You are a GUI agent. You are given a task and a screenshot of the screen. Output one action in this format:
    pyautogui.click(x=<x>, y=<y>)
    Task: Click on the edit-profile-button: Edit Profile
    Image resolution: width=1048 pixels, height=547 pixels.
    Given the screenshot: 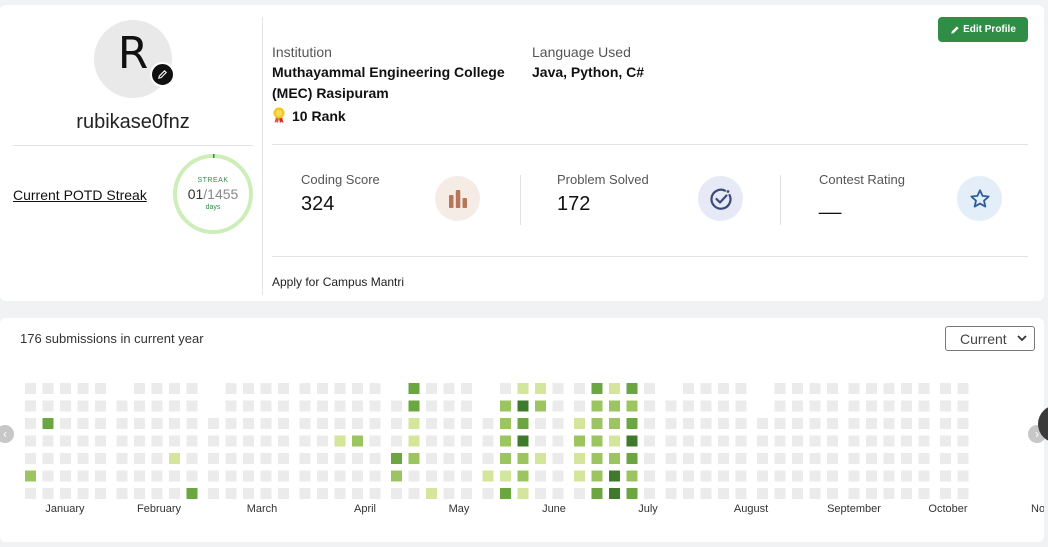 What is the action you would take?
    pyautogui.click(x=983, y=29)
    